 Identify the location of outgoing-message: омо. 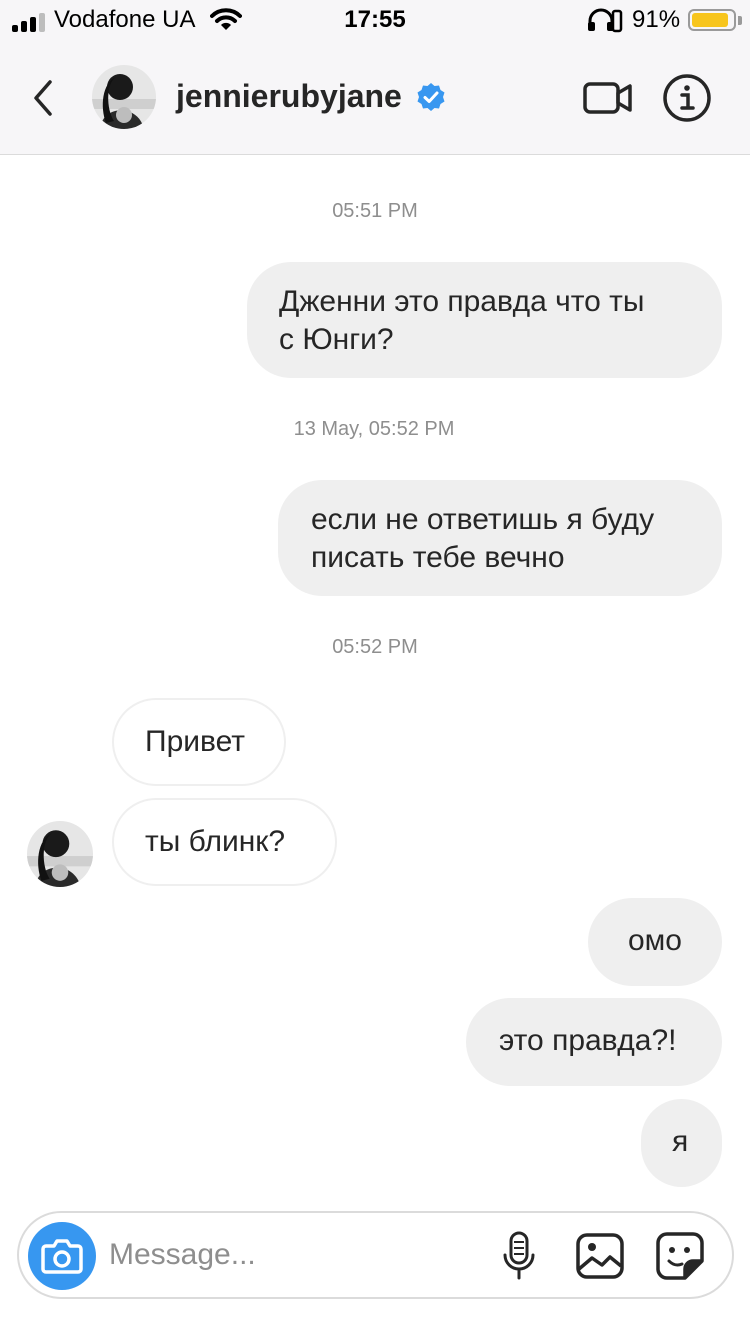
(655, 942).